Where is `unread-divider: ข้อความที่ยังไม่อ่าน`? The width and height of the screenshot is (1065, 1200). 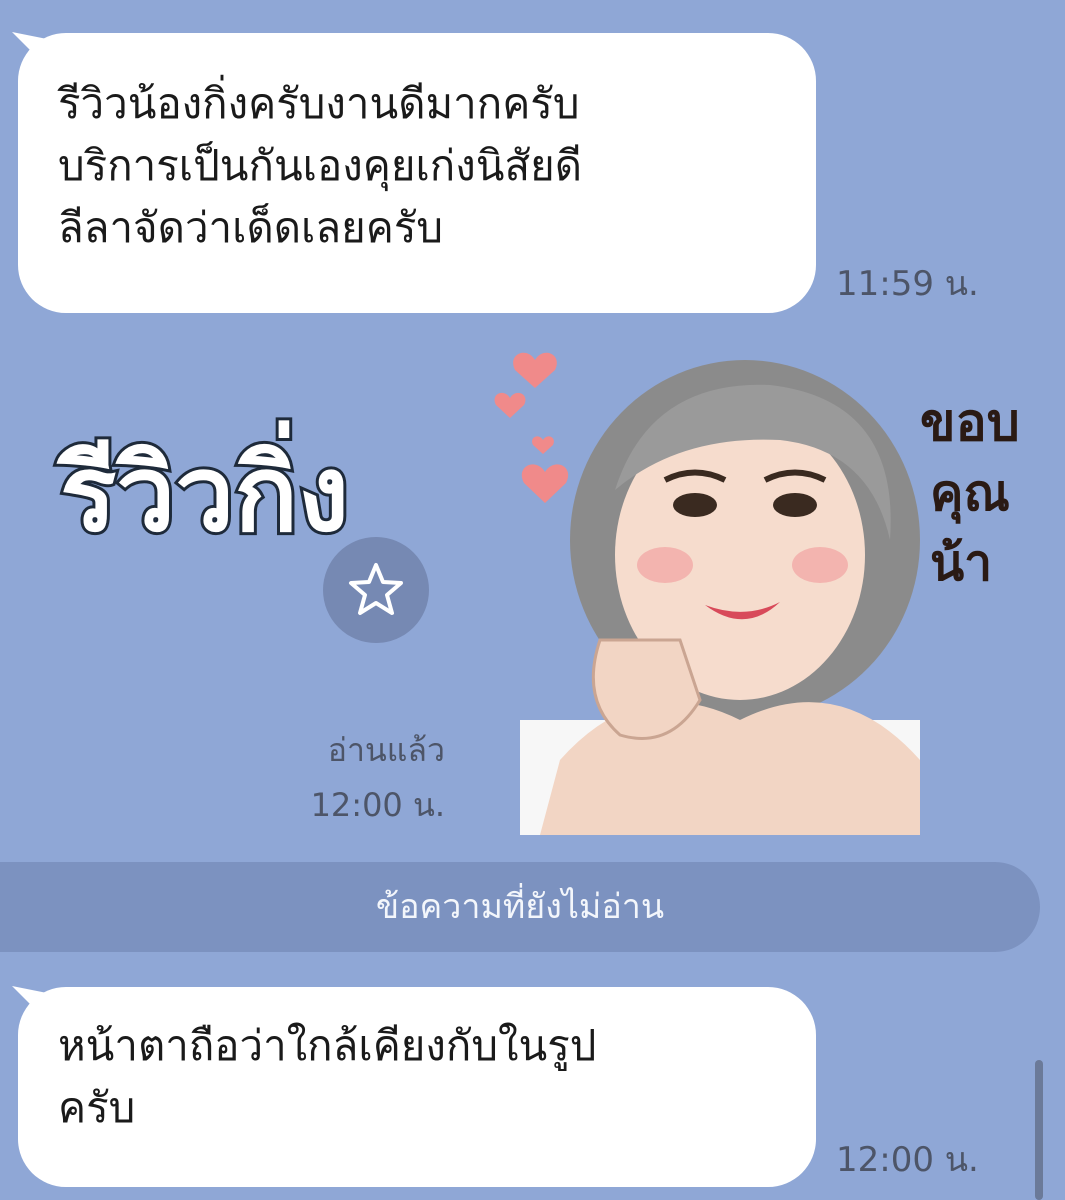 unread-divider: ข้อความที่ยังไม่อ่าน is located at coordinates (520, 907).